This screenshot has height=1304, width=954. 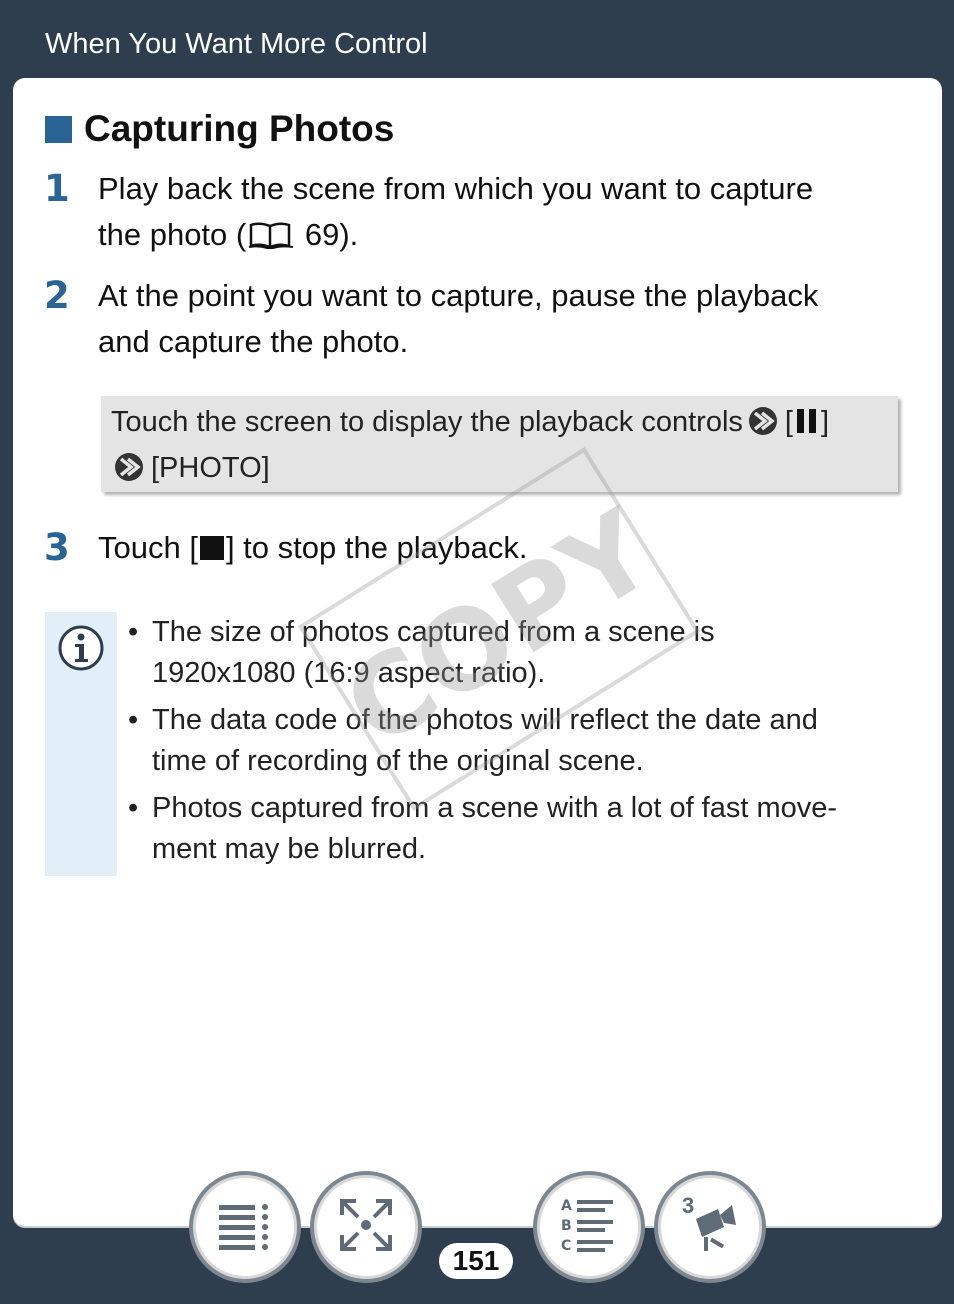 I want to click on page-number: 151, so click(x=476, y=1261).